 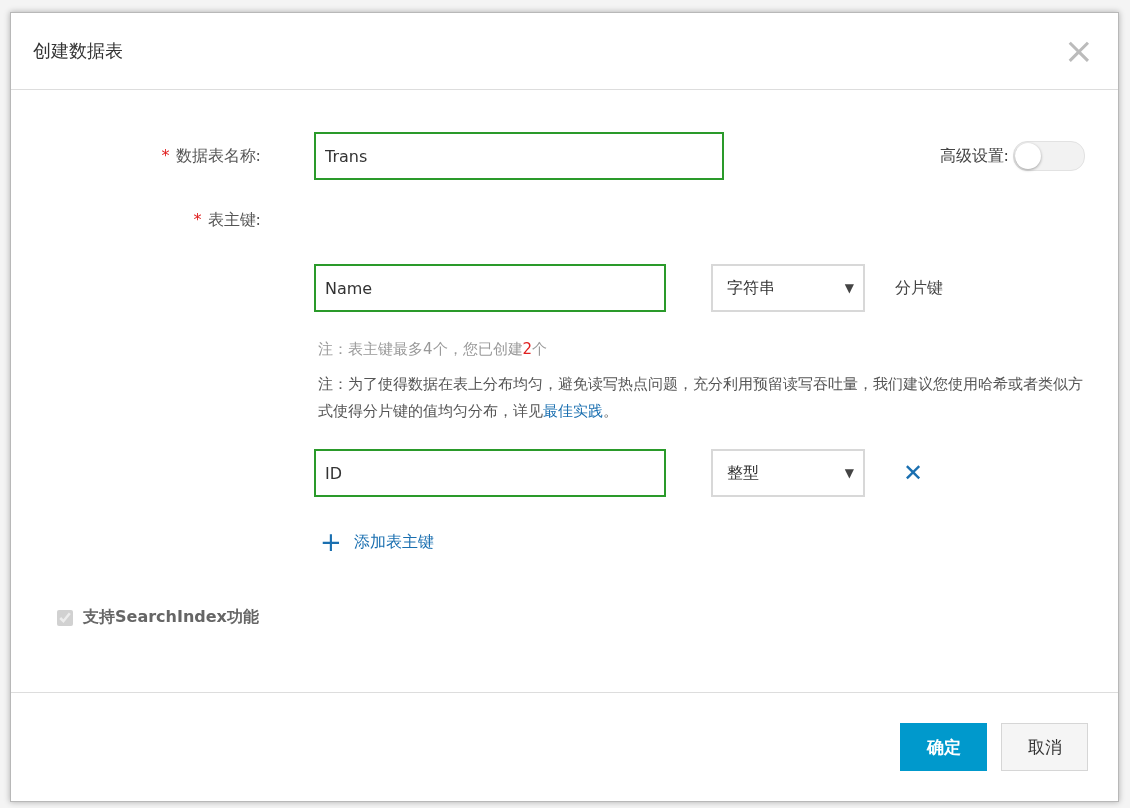 I want to click on limit-note: 注：表主键最多4个，您已创建2个, so click(x=433, y=349).